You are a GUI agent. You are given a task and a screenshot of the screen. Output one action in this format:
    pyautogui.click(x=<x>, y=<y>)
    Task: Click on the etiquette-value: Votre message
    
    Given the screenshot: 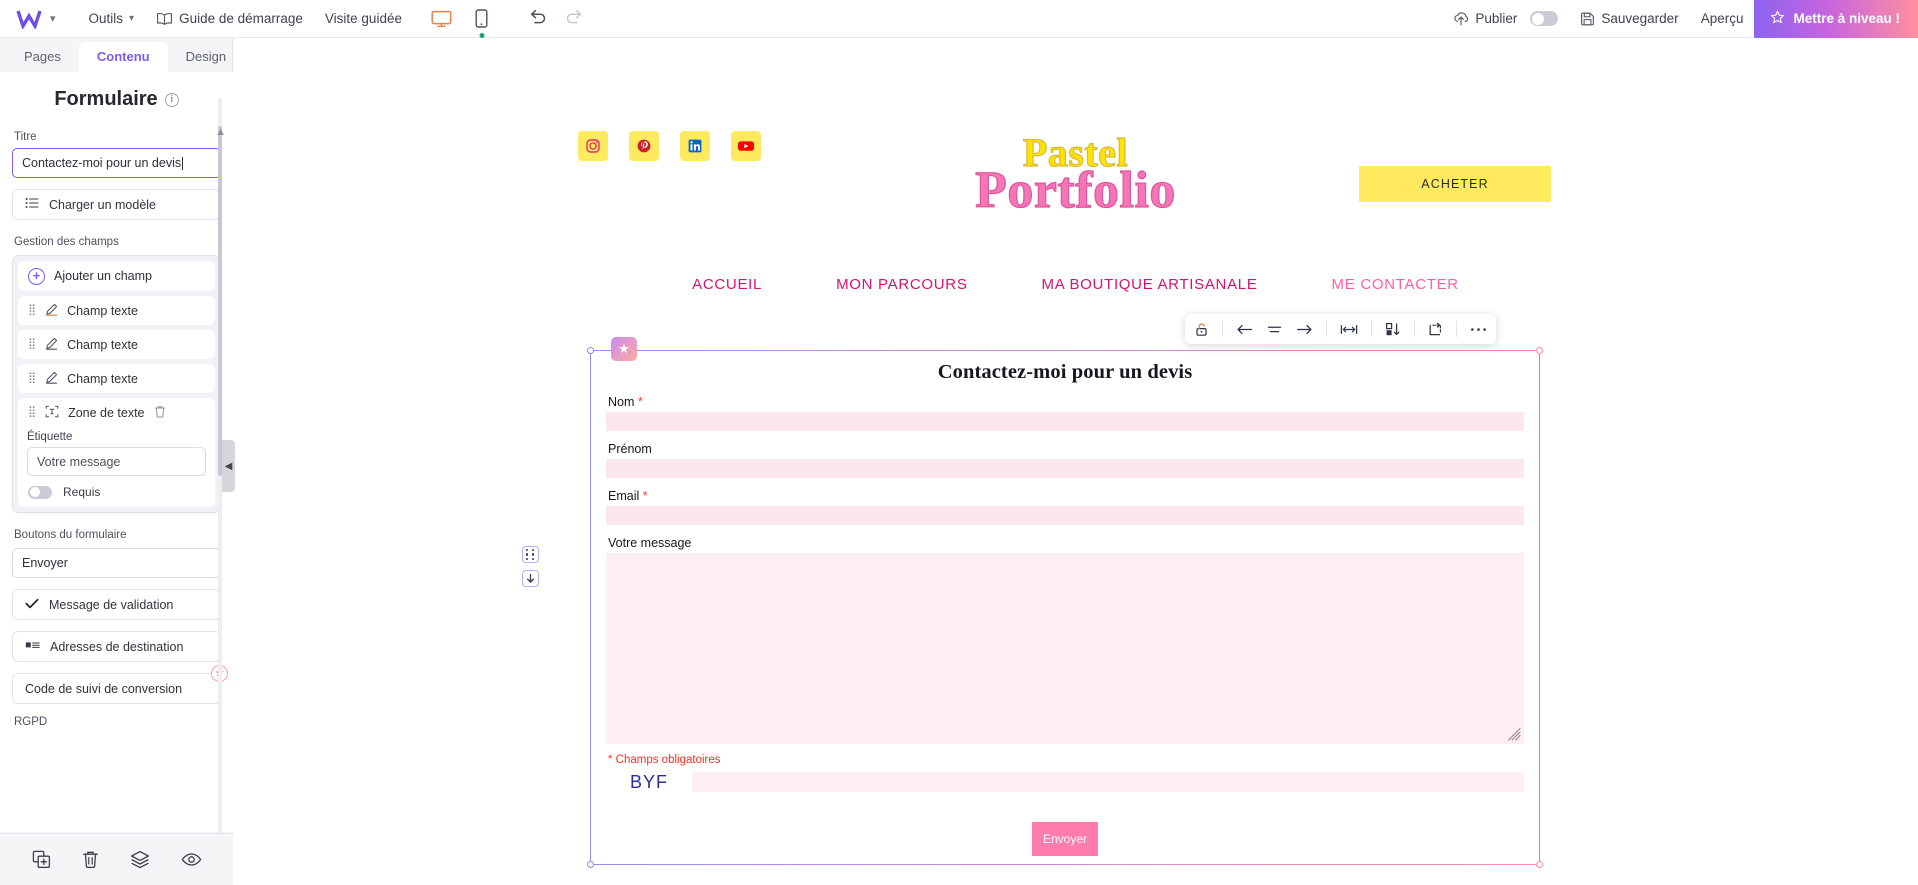 What is the action you would take?
    pyautogui.click(x=79, y=461)
    